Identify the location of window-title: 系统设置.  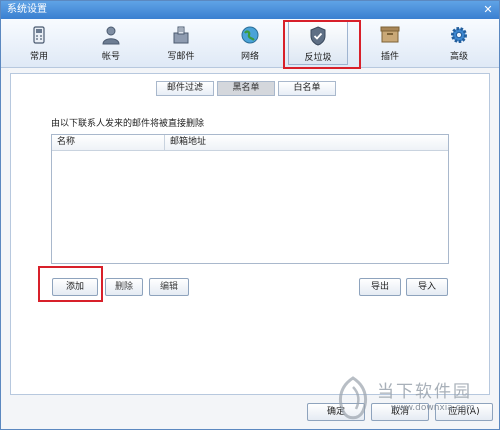
(27, 9).